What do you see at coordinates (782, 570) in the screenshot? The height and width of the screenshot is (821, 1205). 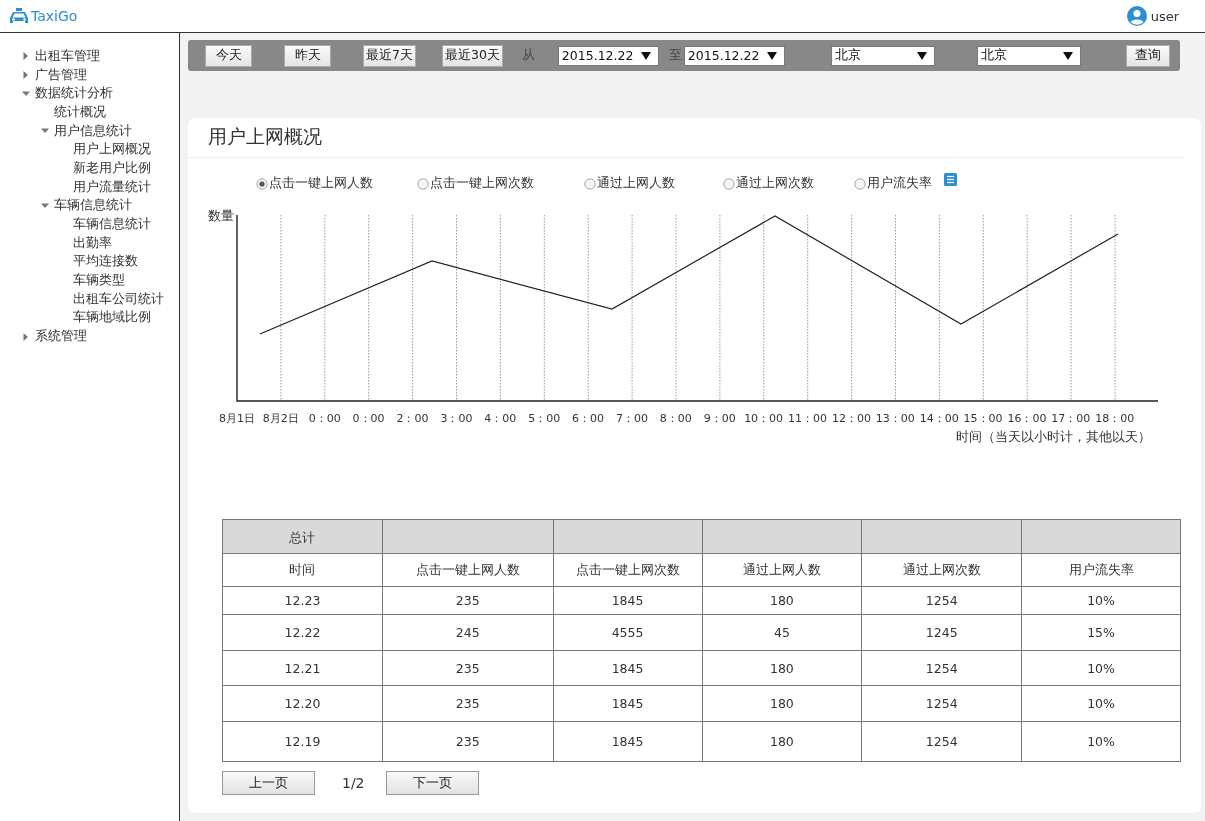 I see `column-header: 通过上网人数` at bounding box center [782, 570].